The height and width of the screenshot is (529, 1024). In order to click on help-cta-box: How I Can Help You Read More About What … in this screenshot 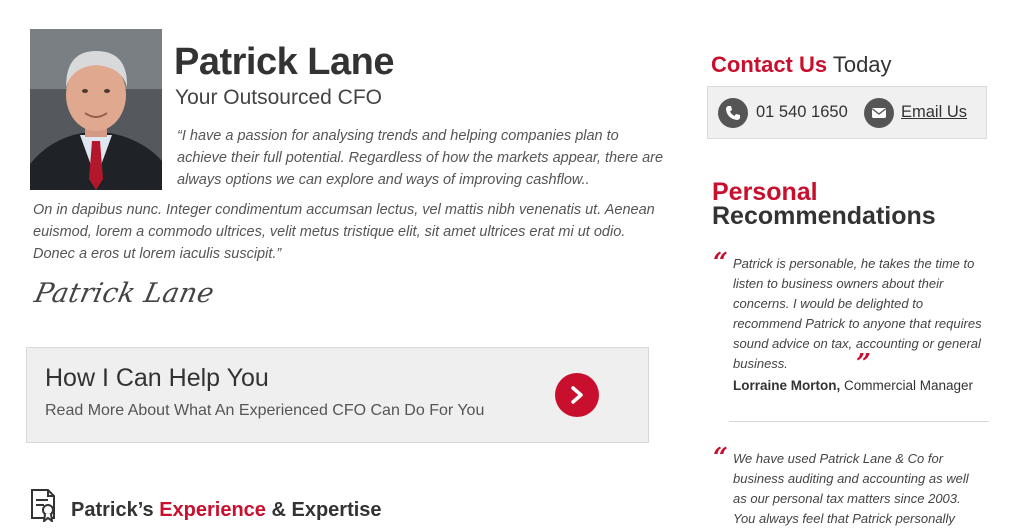, I will do `click(337, 395)`.